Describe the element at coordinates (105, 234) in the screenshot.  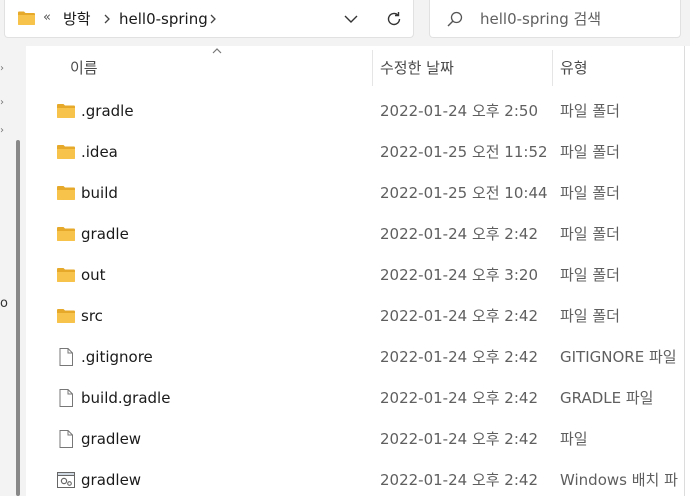
I see `file-name: gradle` at that location.